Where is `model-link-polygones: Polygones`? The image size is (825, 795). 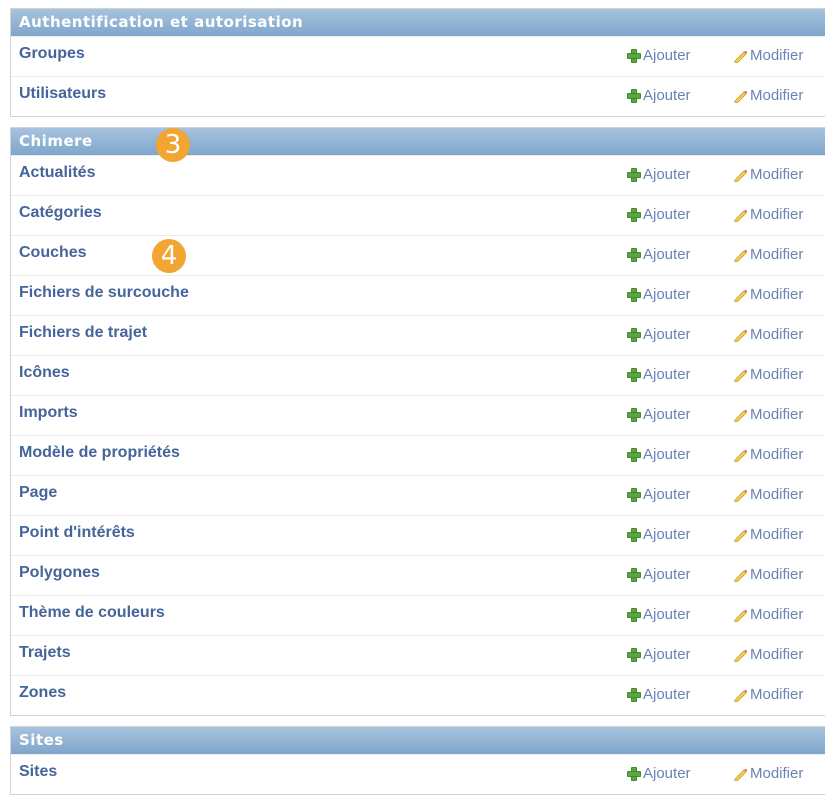
model-link-polygones: Polygones is located at coordinates (59, 573).